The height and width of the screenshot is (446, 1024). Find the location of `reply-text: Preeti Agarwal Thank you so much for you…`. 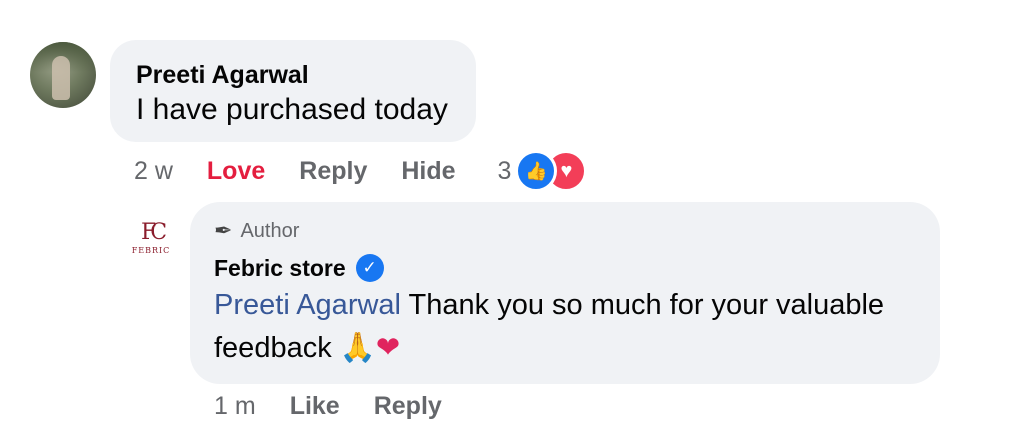

reply-text: Preeti Agarwal Thank you so much for you… is located at coordinates (565, 326).